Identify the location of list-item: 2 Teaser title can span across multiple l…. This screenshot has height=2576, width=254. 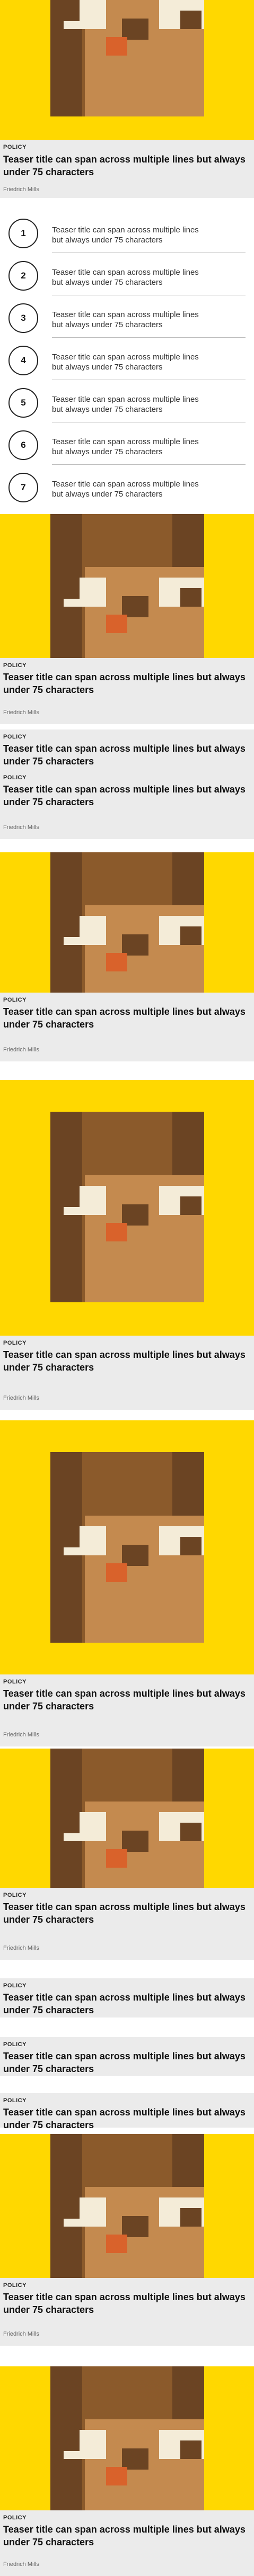
(127, 278).